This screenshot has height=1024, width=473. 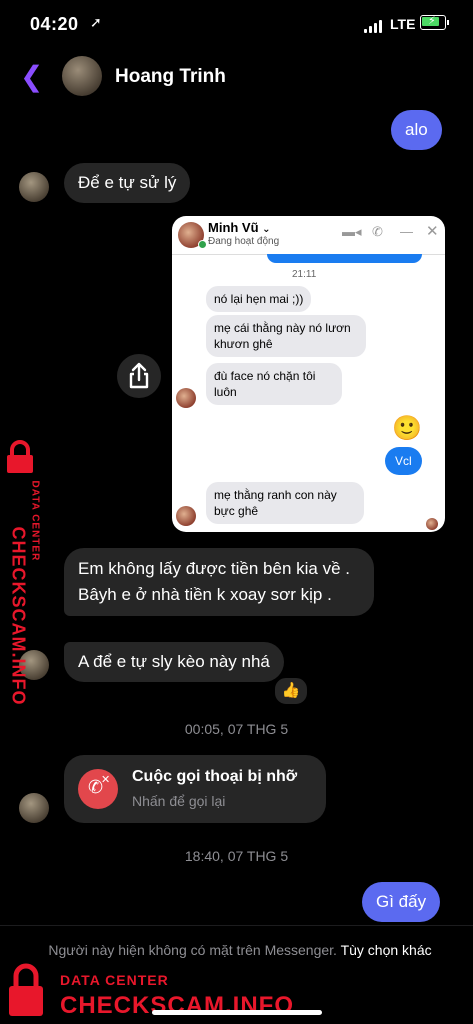 I want to click on screenshot-message: đù face nó chặn tôi luôn, so click(x=274, y=384).